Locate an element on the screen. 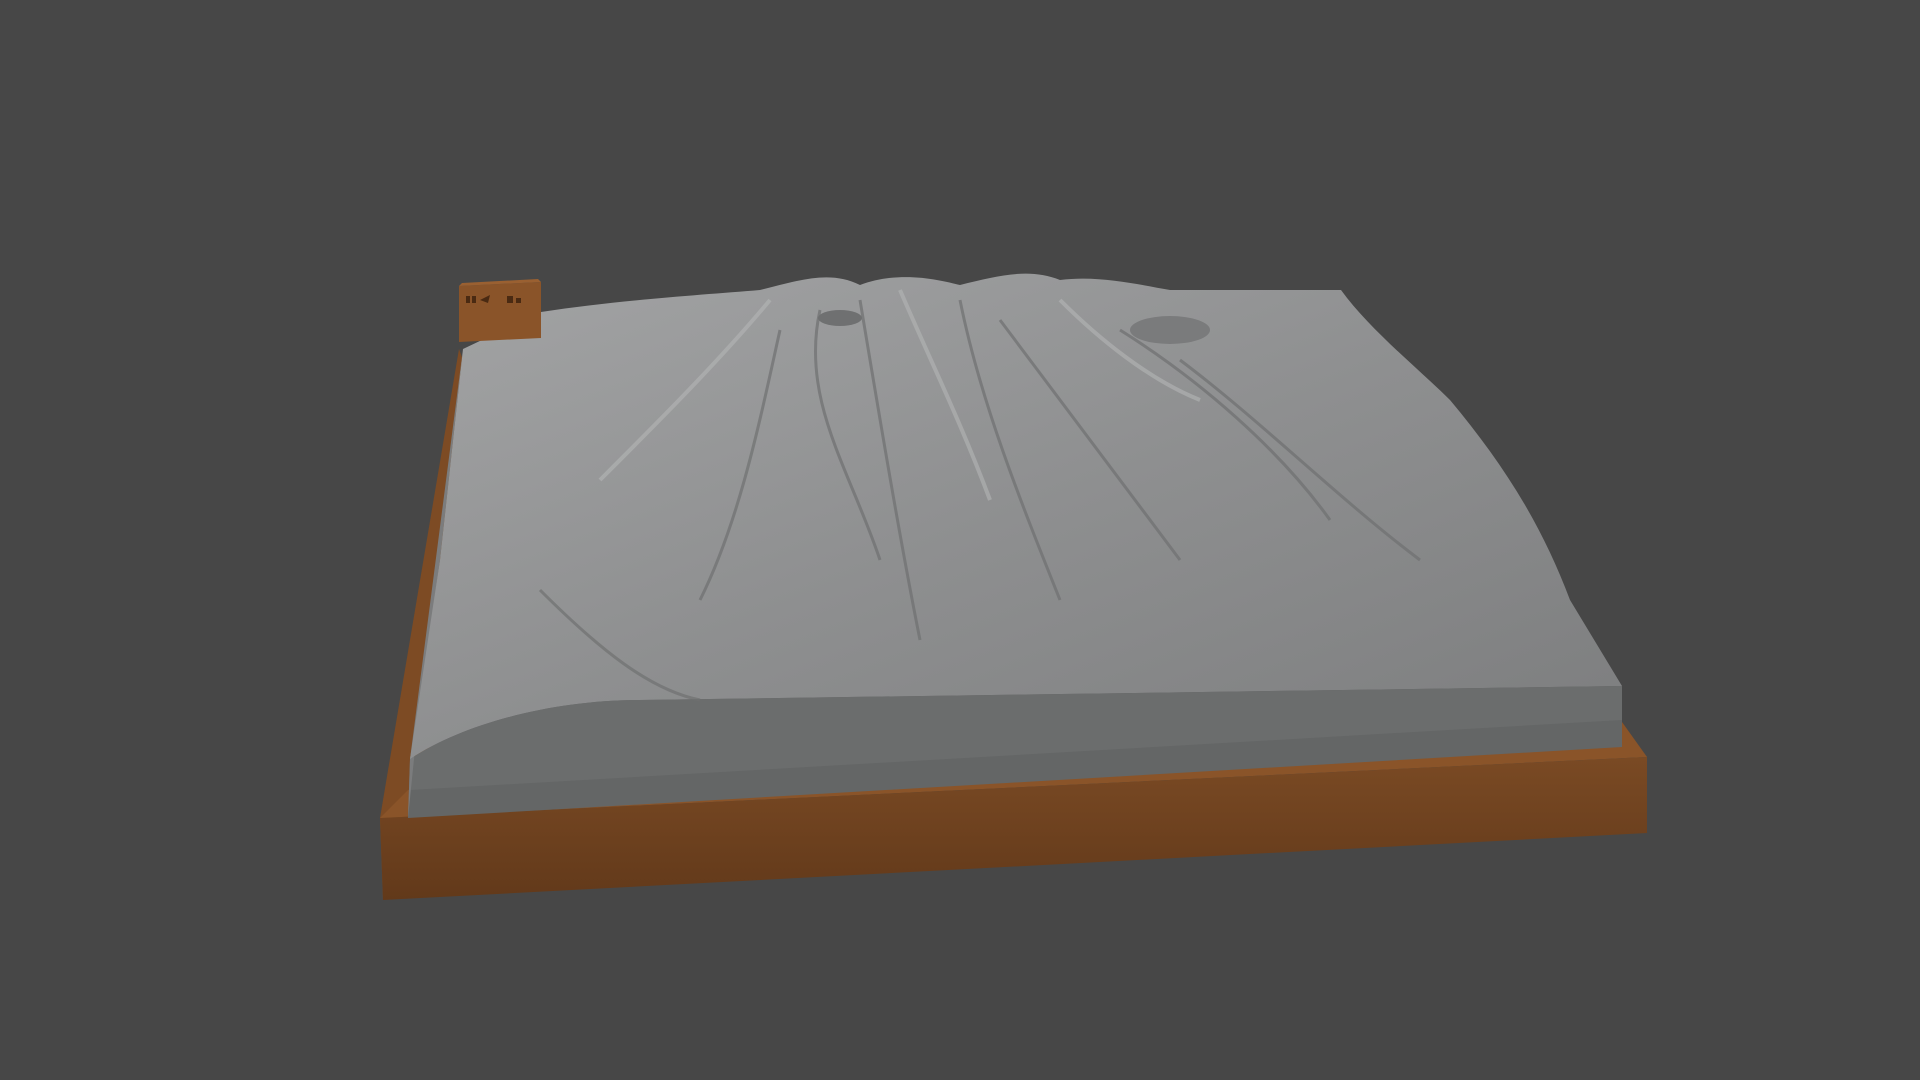  label-block is located at coordinates (500, 310).